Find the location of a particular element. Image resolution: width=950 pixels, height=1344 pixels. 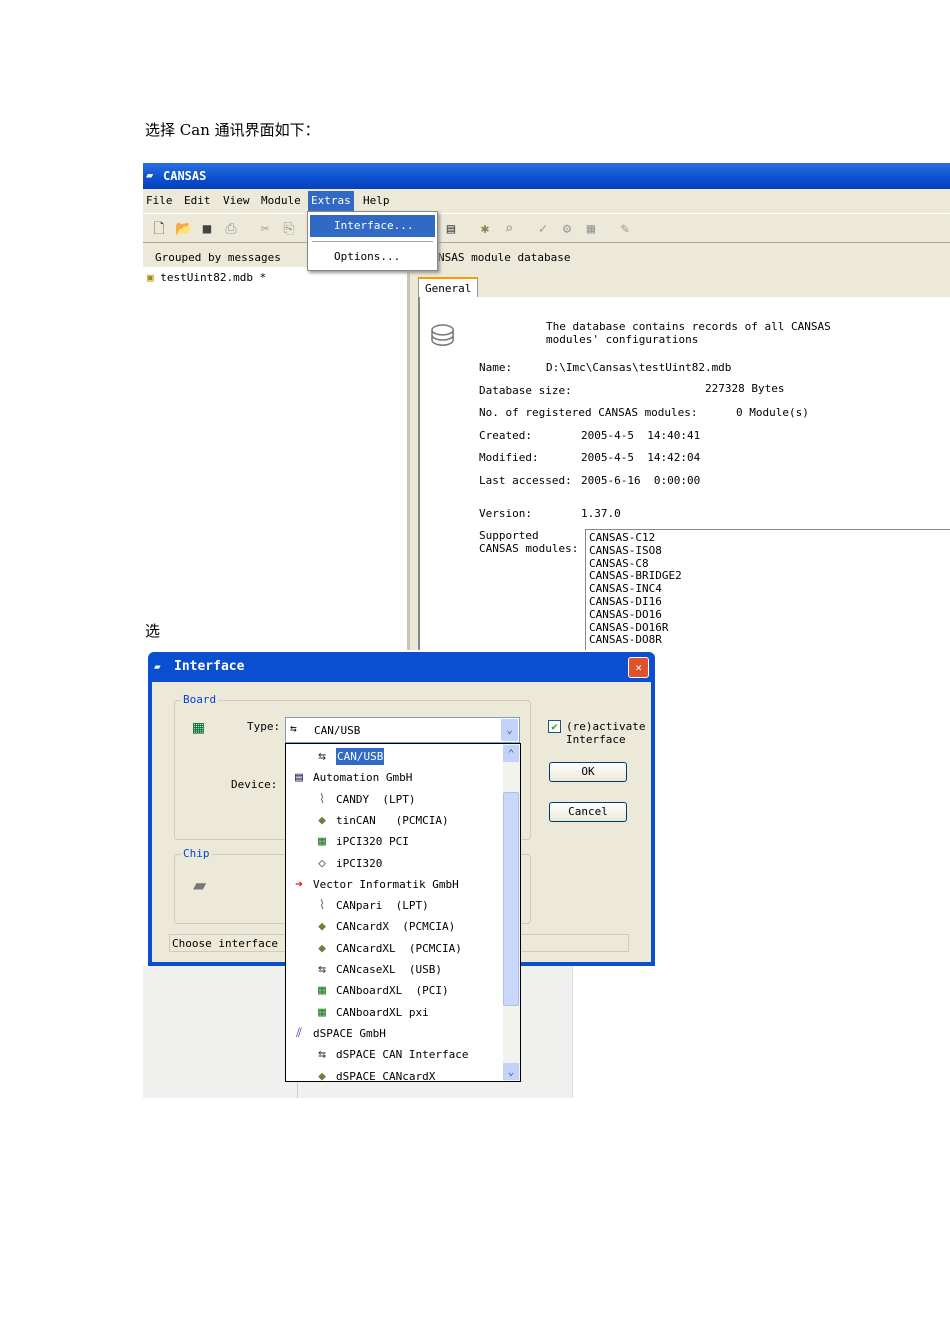

type-option: ⇆ CAN/USB is located at coordinates (348, 757).